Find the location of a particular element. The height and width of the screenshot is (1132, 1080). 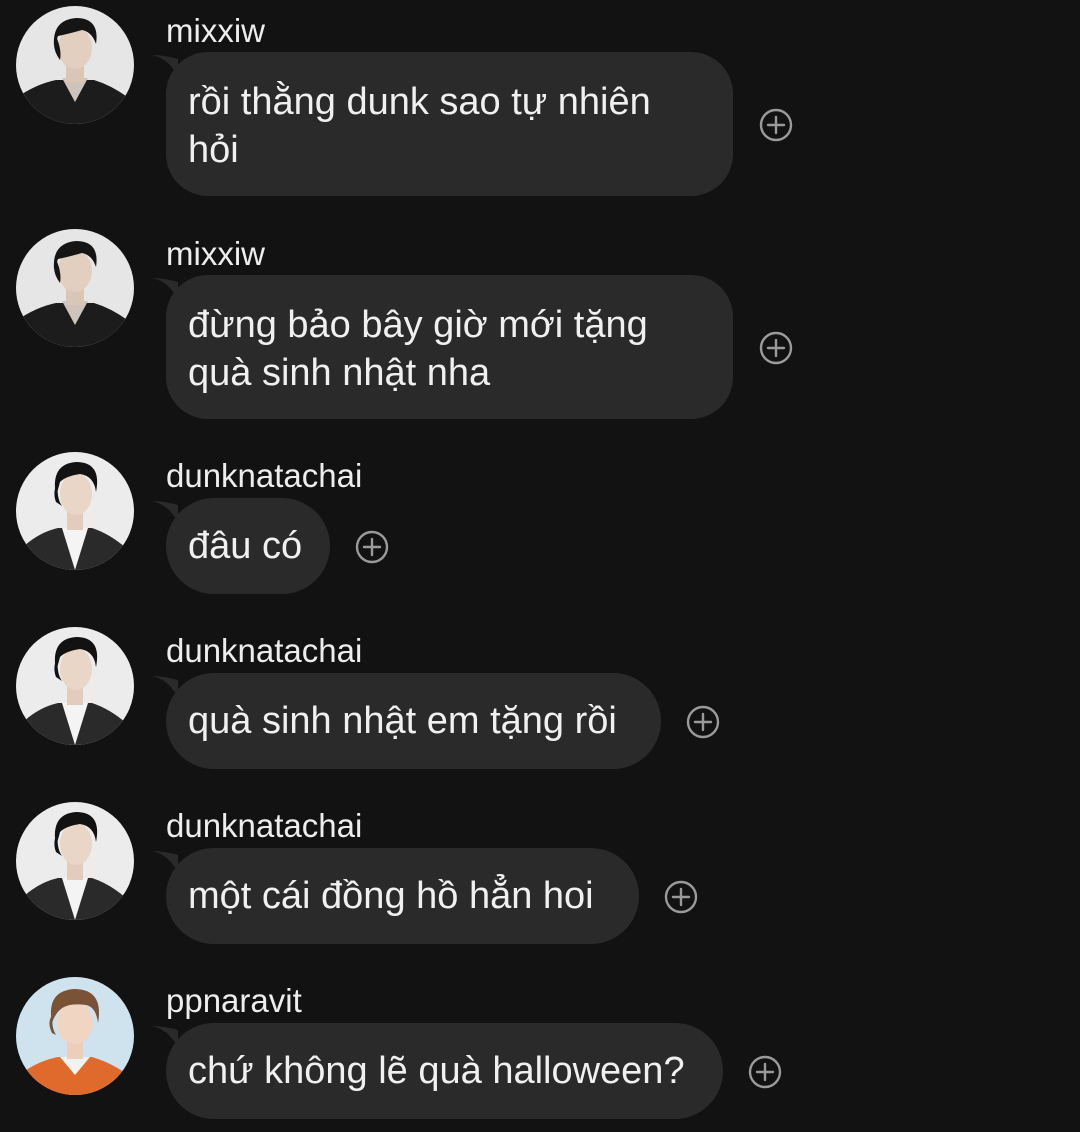

username: ppnaravit is located at coordinates (234, 1001).